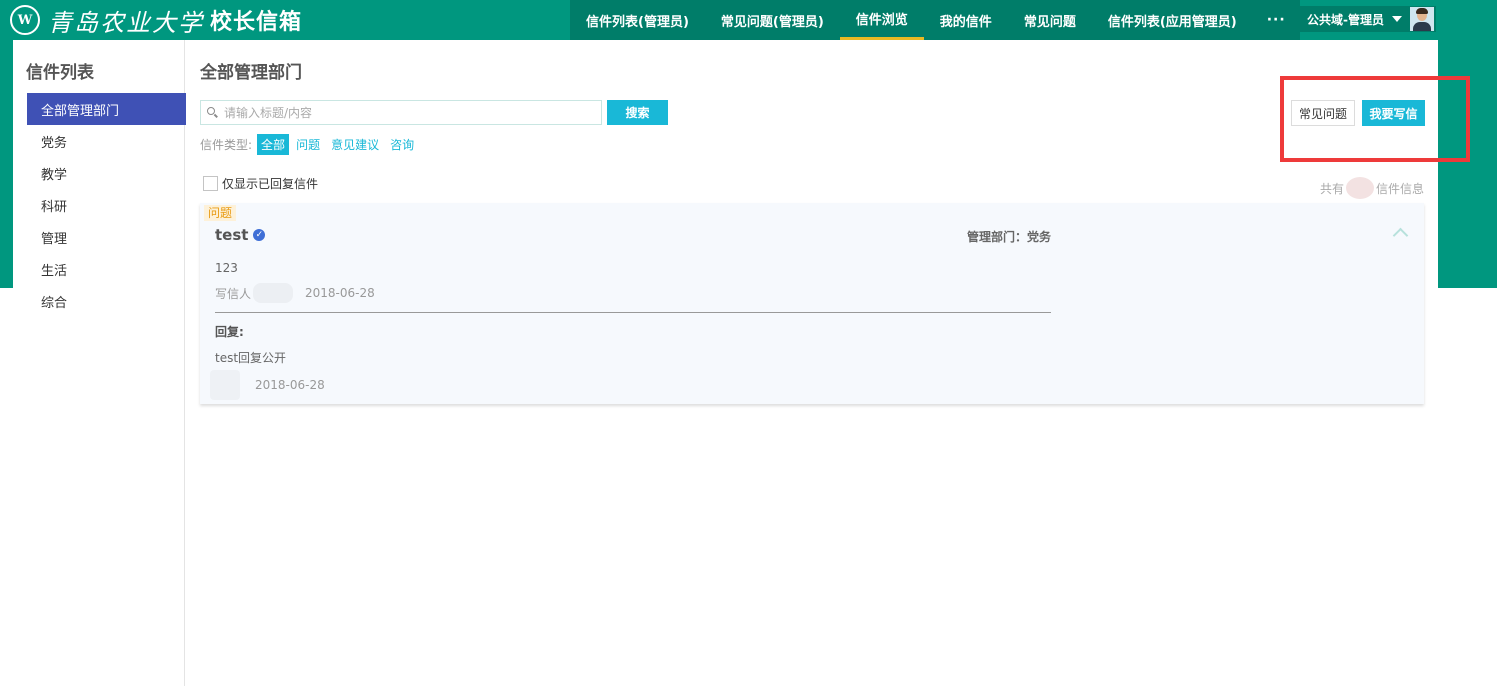  What do you see at coordinates (256, 22) in the screenshot?
I see `system-title: 校长信箱` at bounding box center [256, 22].